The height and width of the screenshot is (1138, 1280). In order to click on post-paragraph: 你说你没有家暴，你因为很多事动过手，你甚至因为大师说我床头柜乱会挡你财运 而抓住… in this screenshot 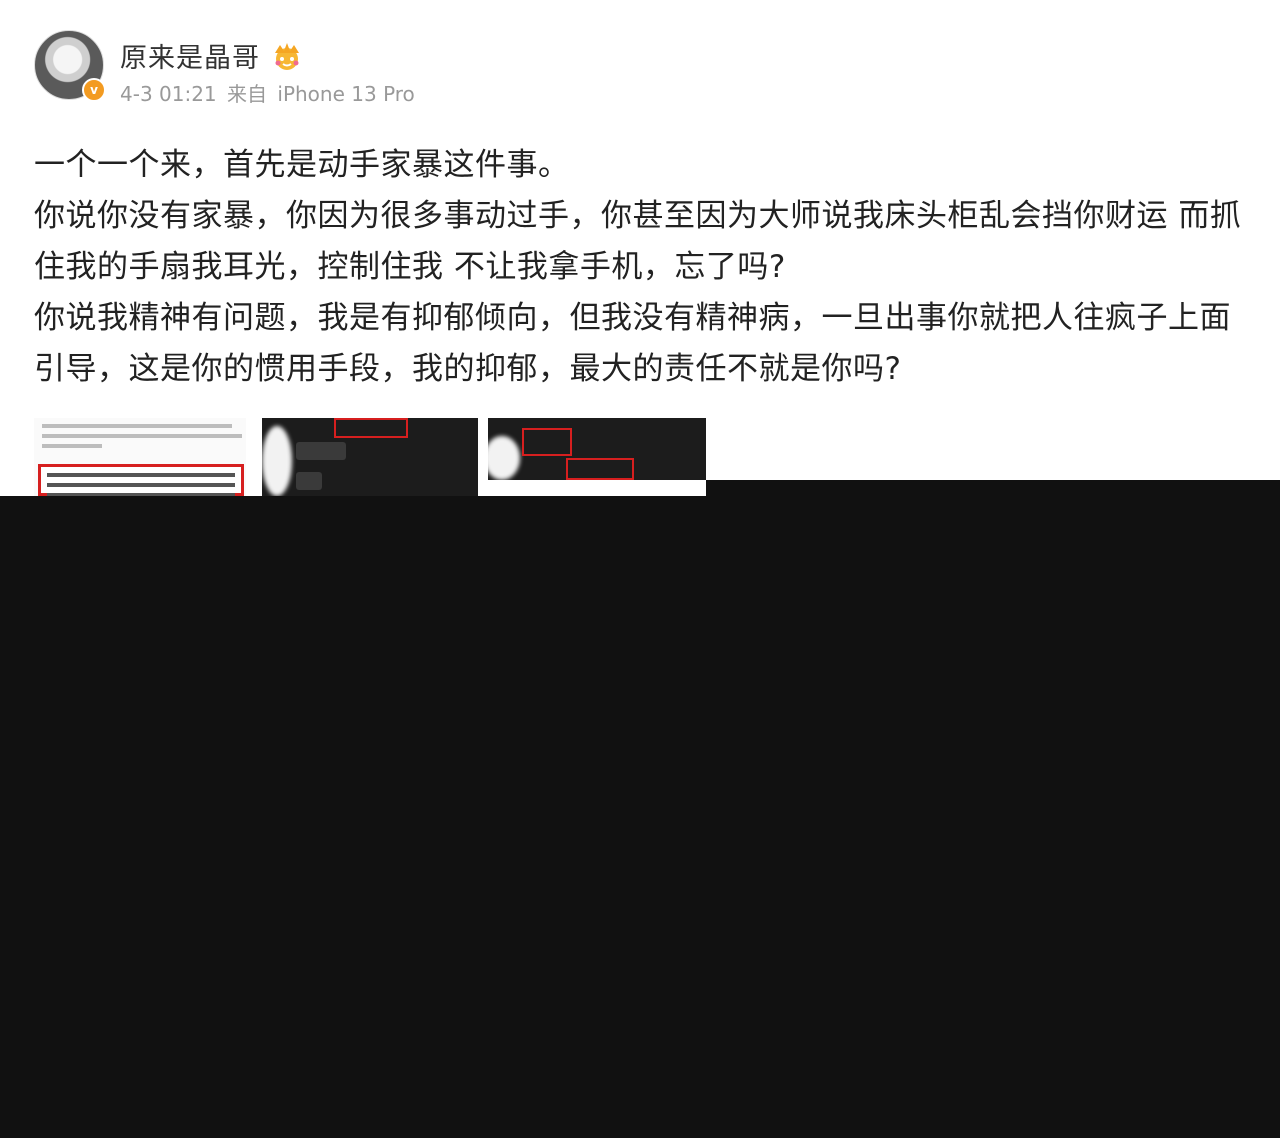, I will do `click(638, 241)`.